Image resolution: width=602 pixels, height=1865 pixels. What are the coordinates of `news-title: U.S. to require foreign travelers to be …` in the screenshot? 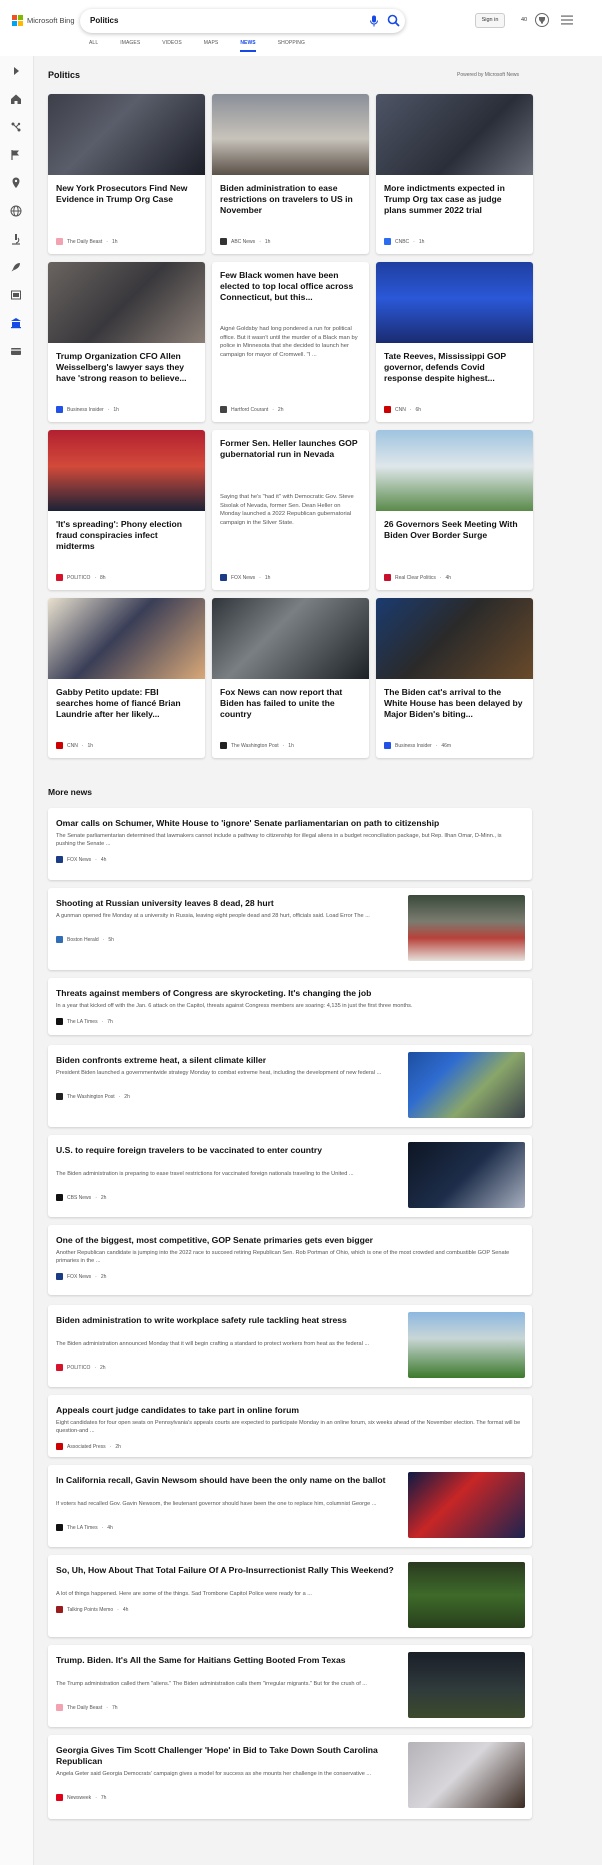 It's located at (226, 1150).